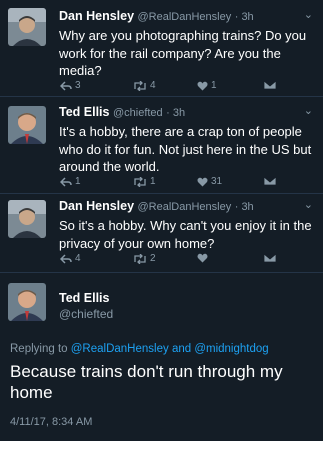 Image resolution: width=323 pixels, height=455 pixels. Describe the element at coordinates (214, 85) in the screenshot. I see `like-count: 1` at that location.